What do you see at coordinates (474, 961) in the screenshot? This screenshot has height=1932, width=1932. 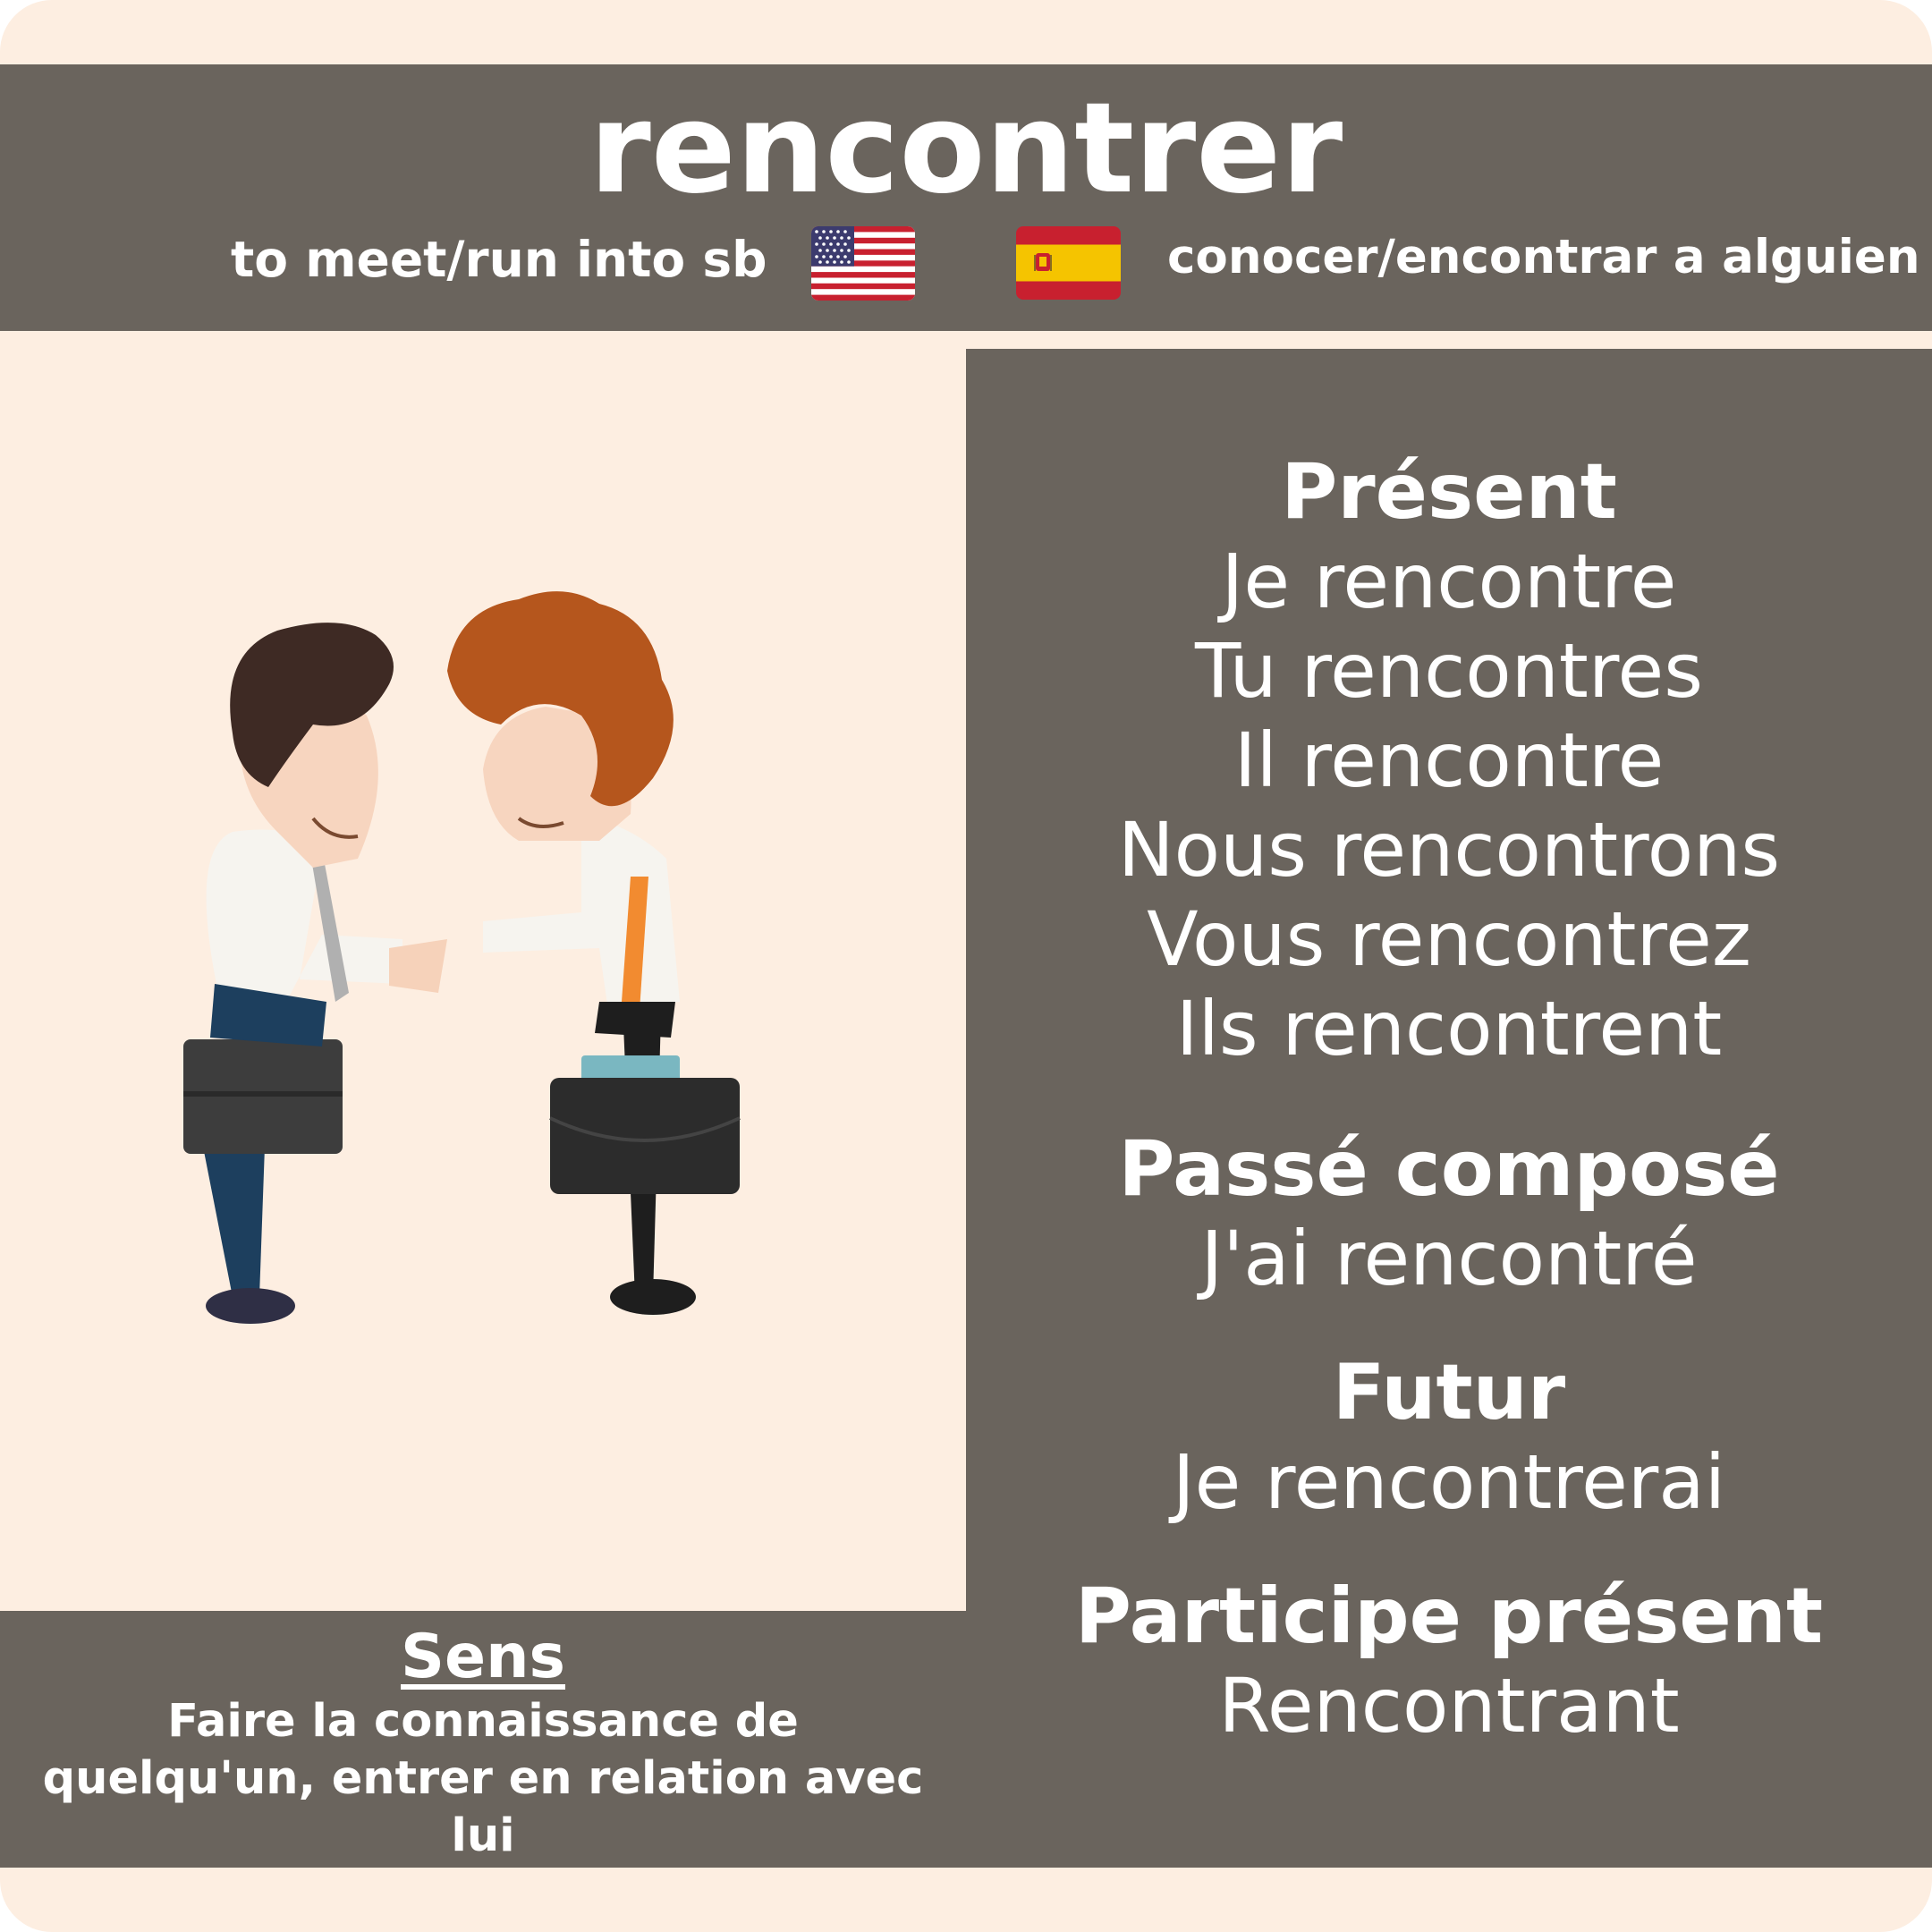 I see `handshake-illustration` at bounding box center [474, 961].